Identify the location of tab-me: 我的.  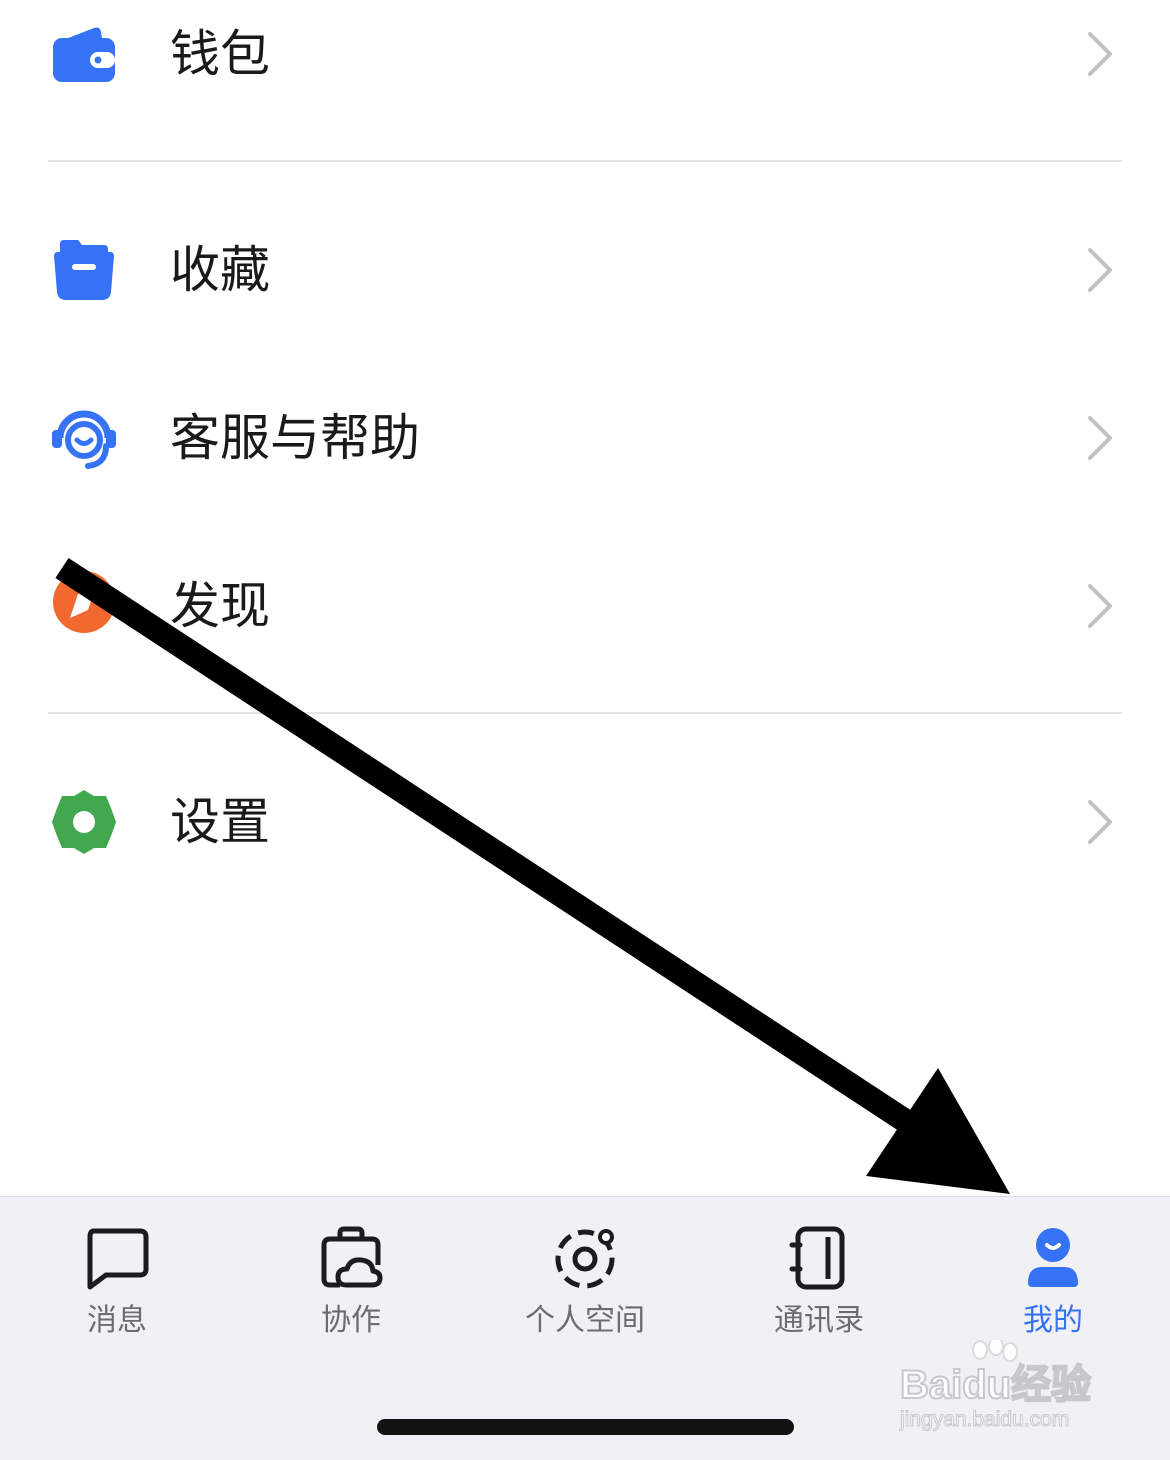
(1053, 1277).